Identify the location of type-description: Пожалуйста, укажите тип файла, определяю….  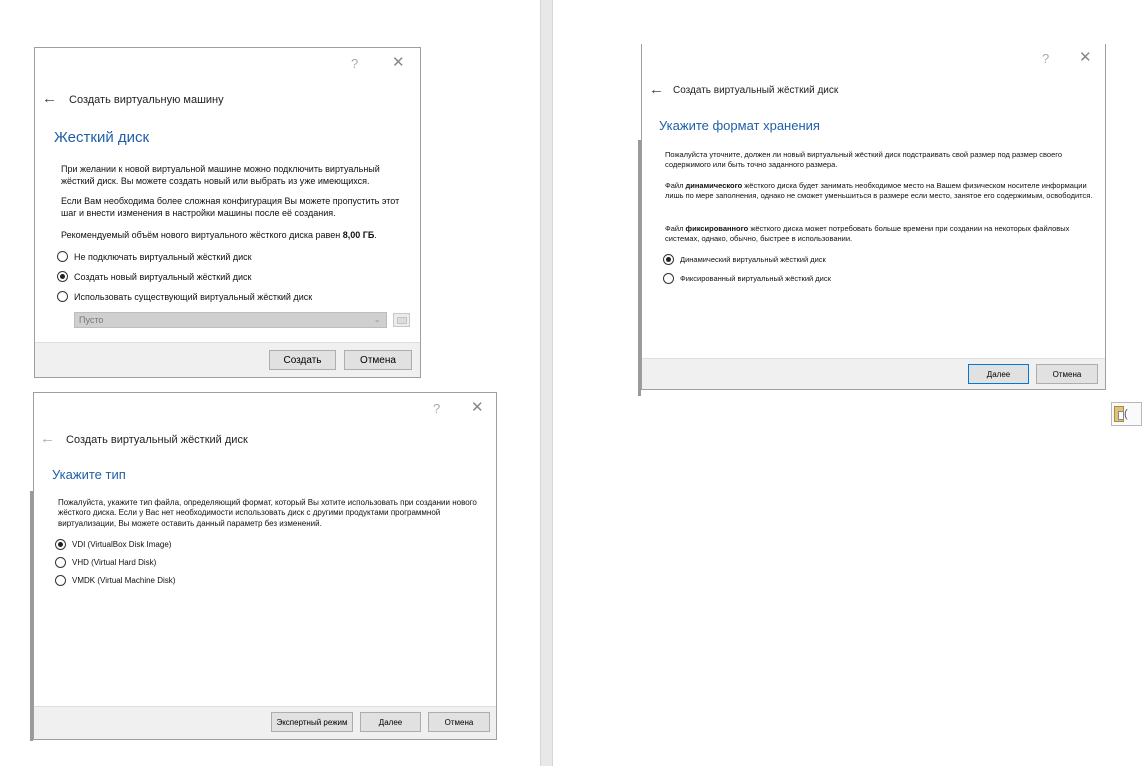
(267, 513).